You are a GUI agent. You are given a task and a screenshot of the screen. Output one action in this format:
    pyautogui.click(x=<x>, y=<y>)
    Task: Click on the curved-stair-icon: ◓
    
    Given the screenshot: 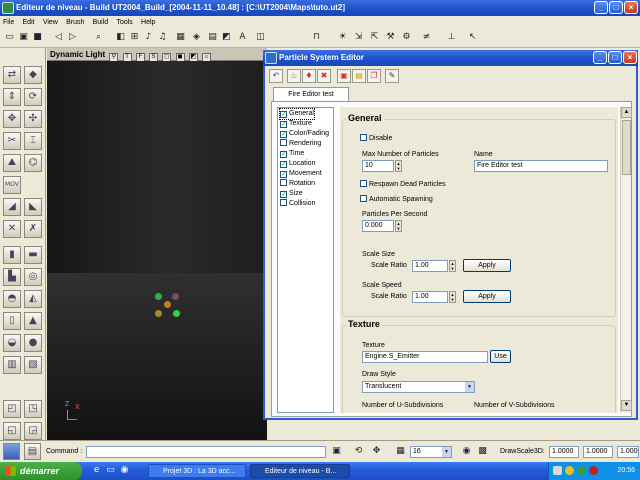 What is the action you would take?
    pyautogui.click(x=12, y=299)
    